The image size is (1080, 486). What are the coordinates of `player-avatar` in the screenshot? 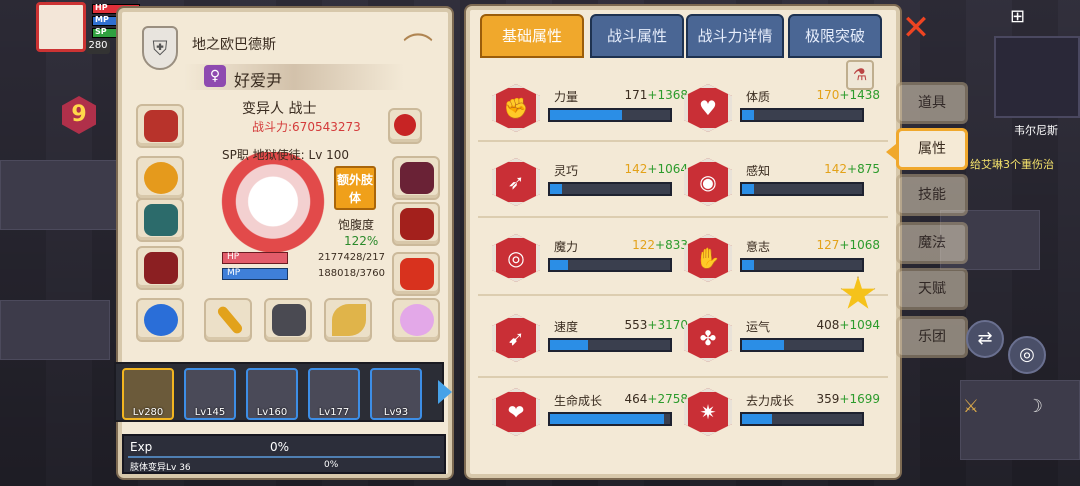 It's located at (61, 27).